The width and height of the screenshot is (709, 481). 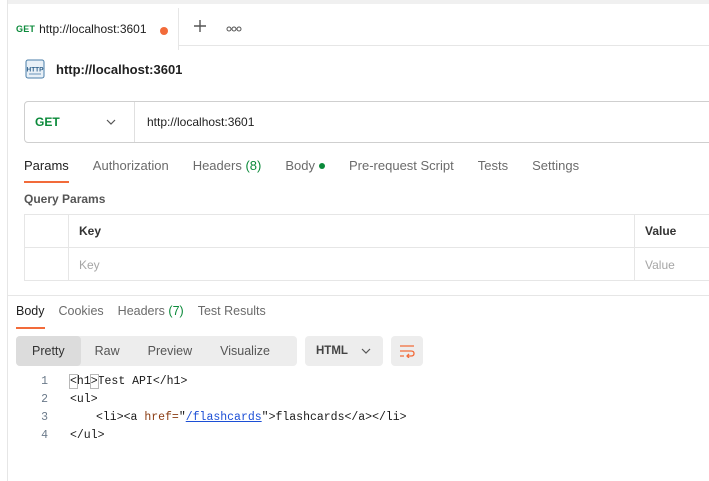 I want to click on code-line: 4 </ul>, so click(x=356, y=435).